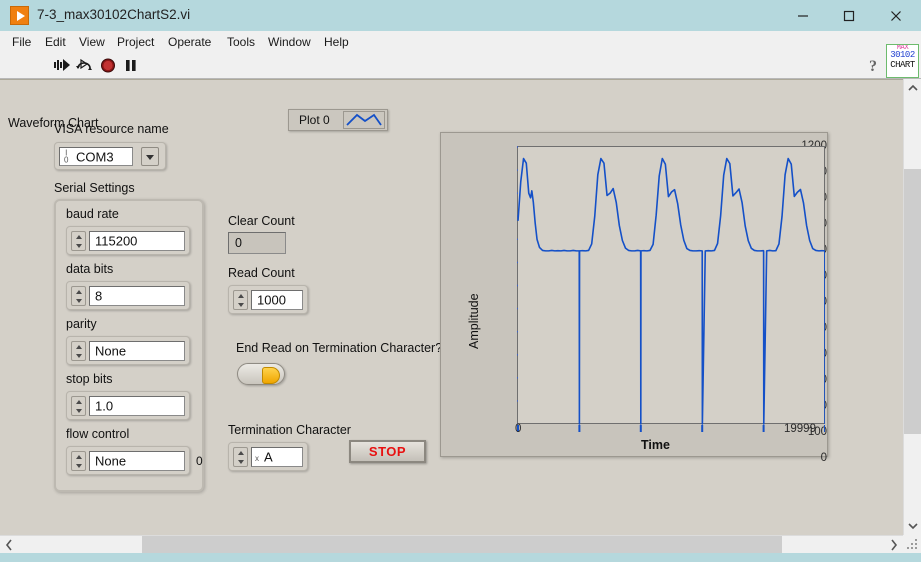 Image resolution: width=921 pixels, height=562 pixels. I want to click on vi-run-arrow-icon, so click(19, 15).